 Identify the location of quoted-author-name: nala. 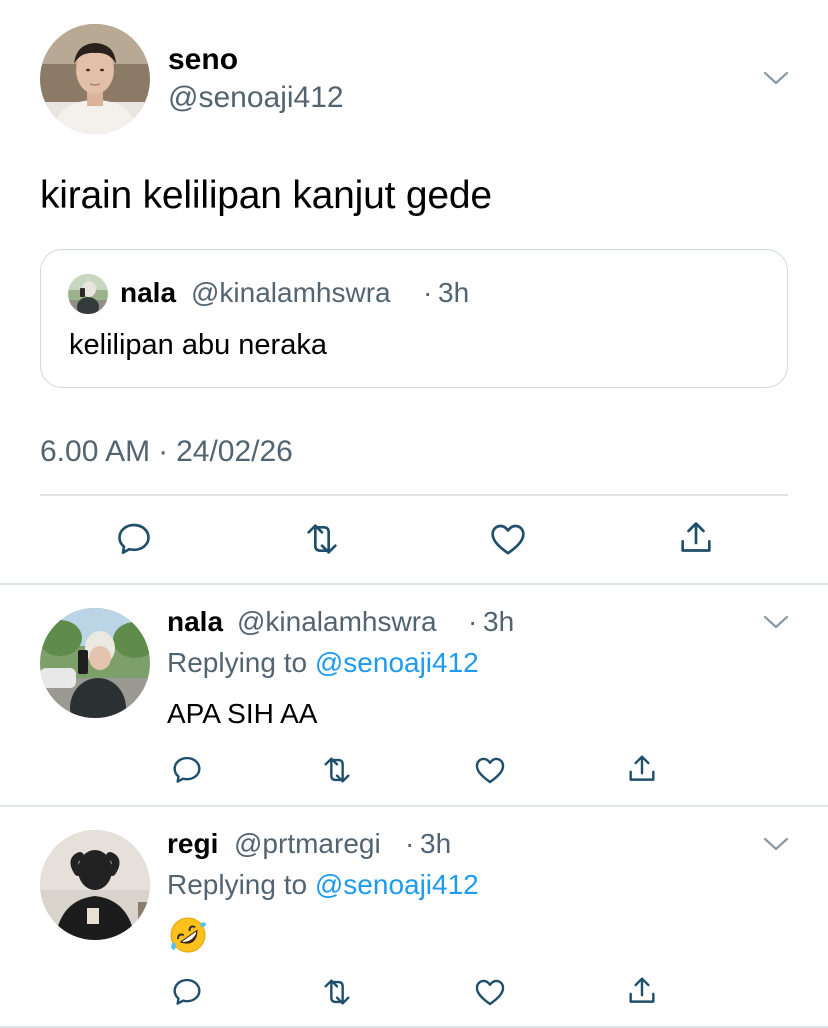
(148, 292).